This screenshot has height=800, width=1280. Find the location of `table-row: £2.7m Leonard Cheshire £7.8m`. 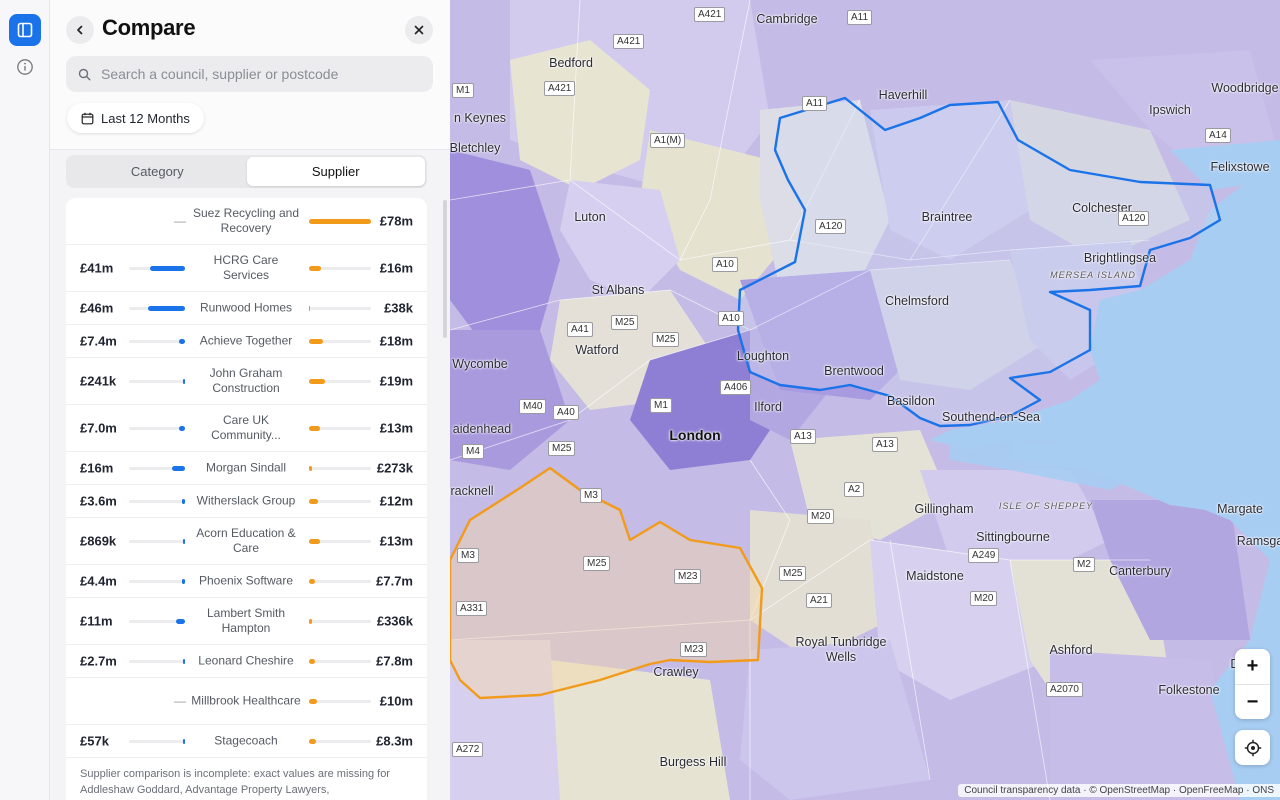

table-row: £2.7m Leonard Cheshire £7.8m is located at coordinates (246, 661).